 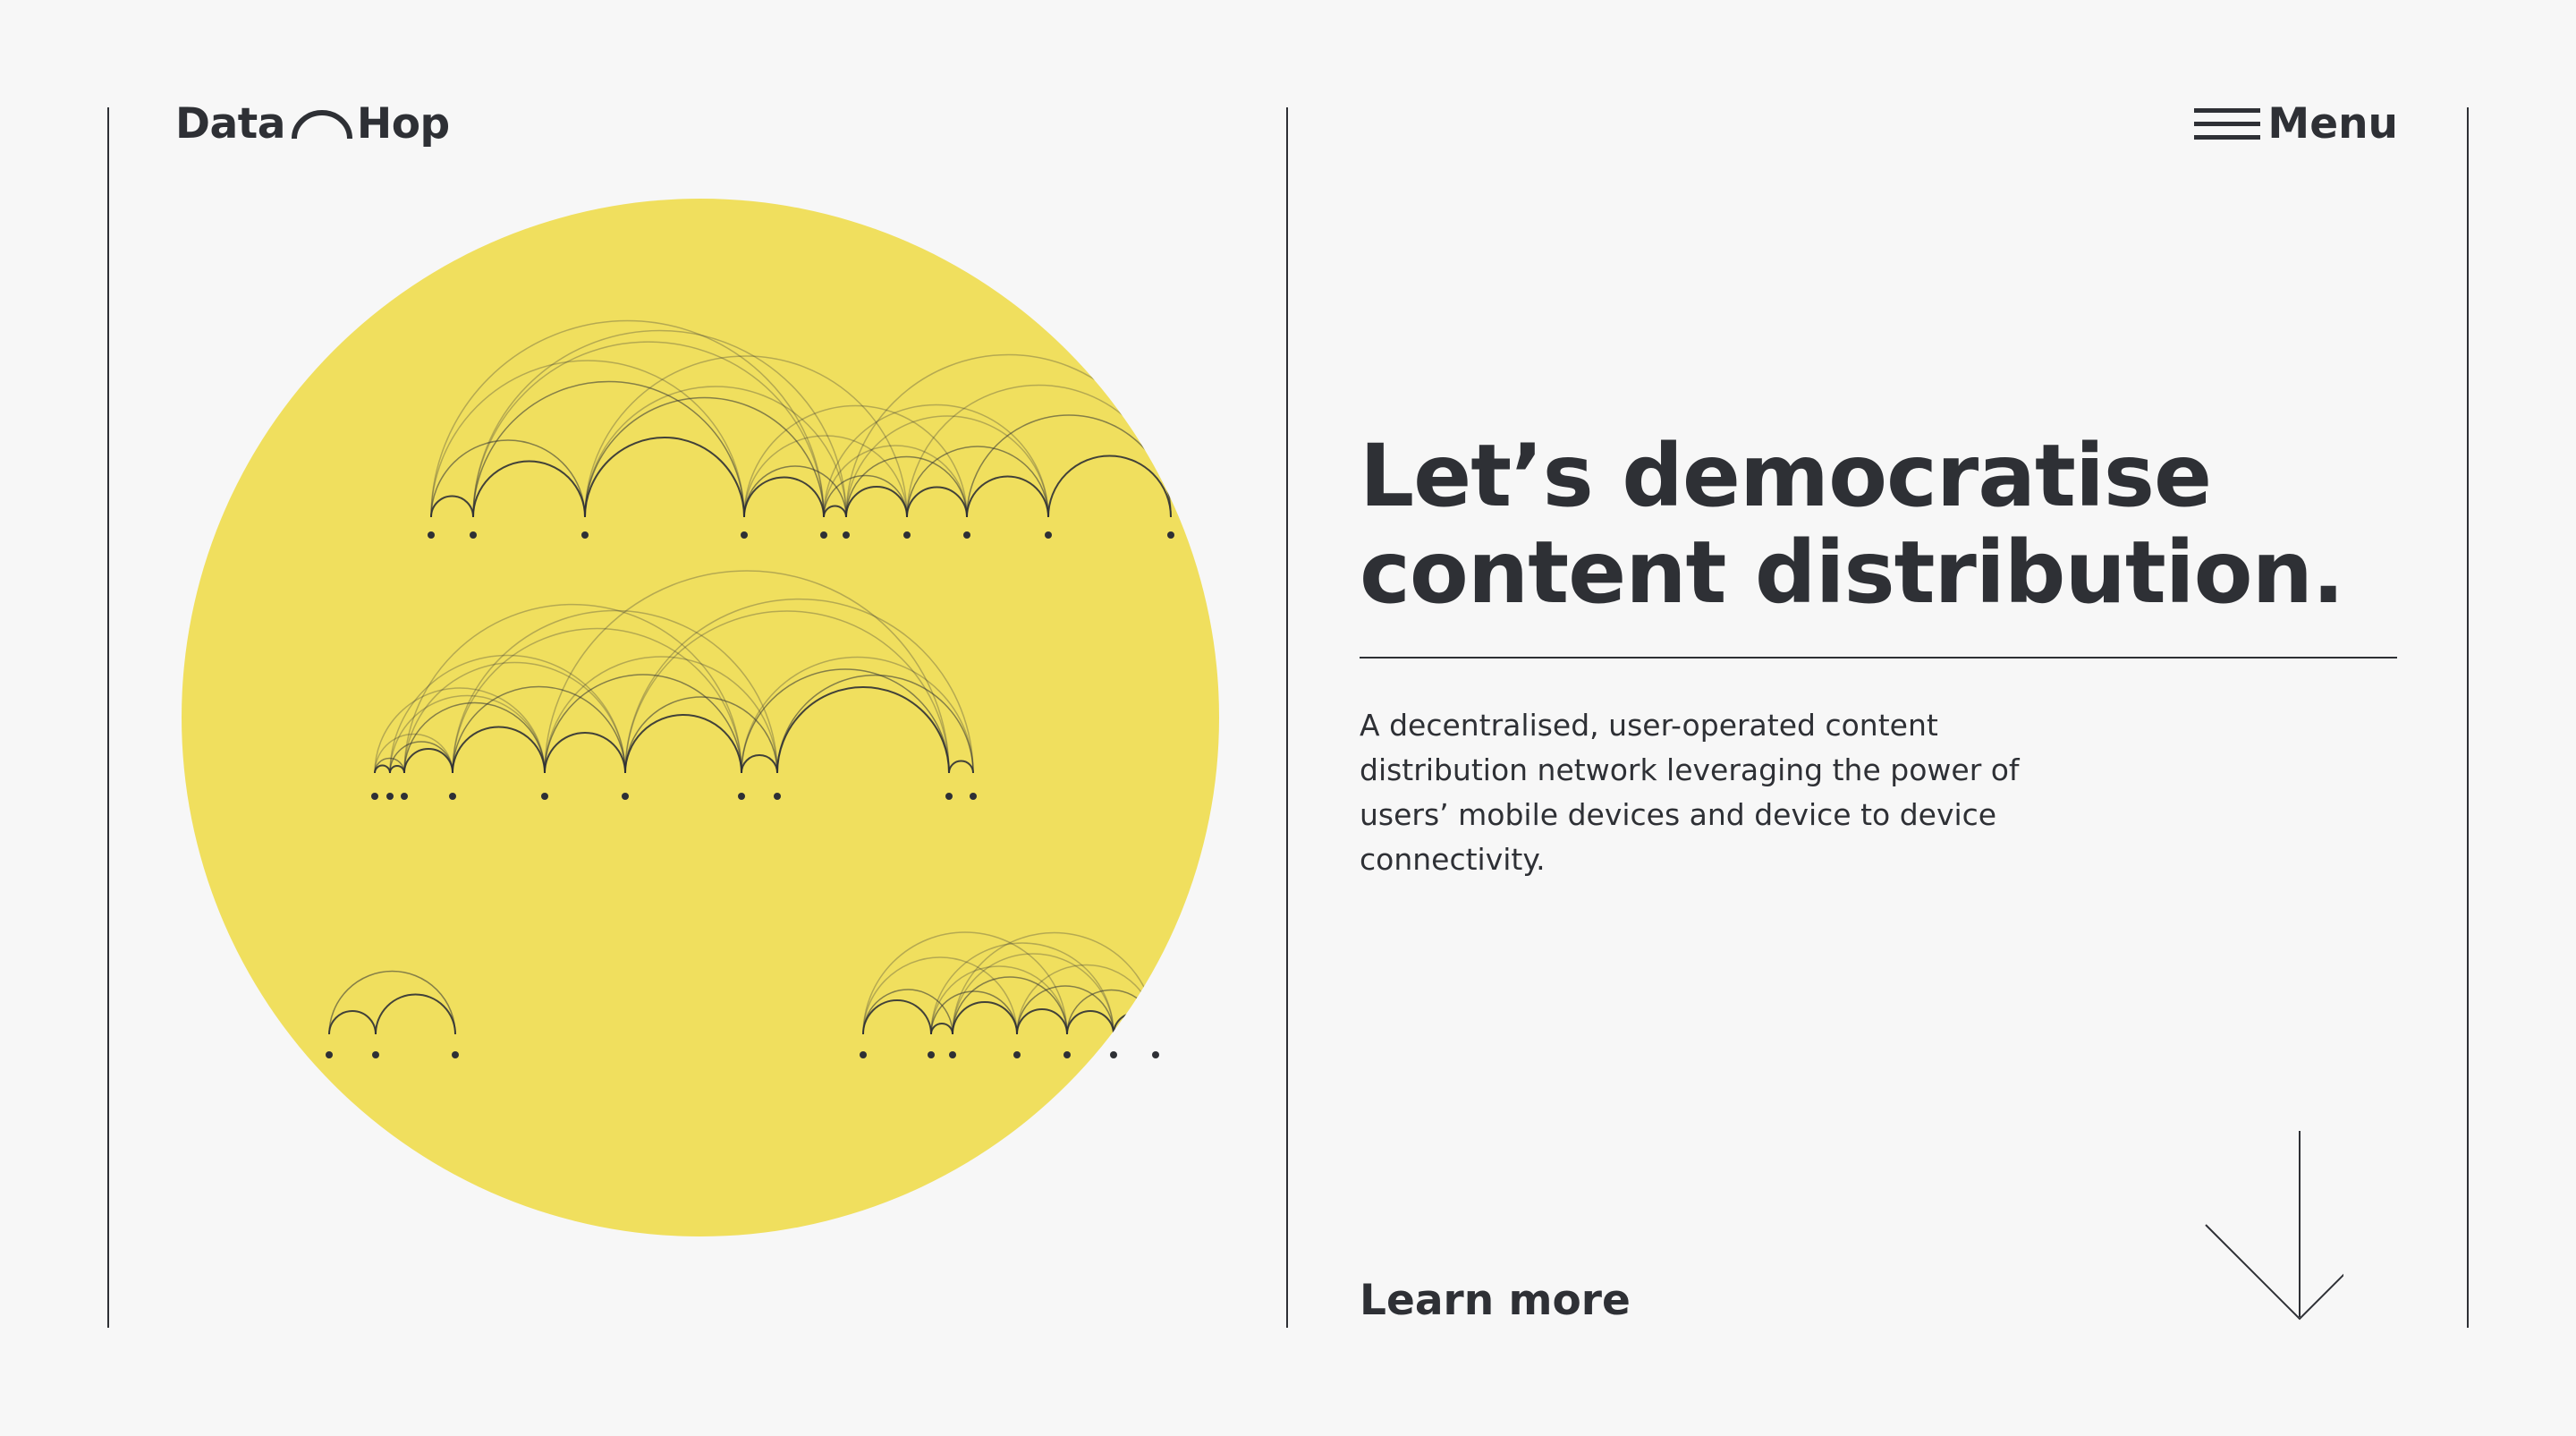 What do you see at coordinates (1649, 725) in the screenshot?
I see `description-line-1: A decentralised, user-operated content` at bounding box center [1649, 725].